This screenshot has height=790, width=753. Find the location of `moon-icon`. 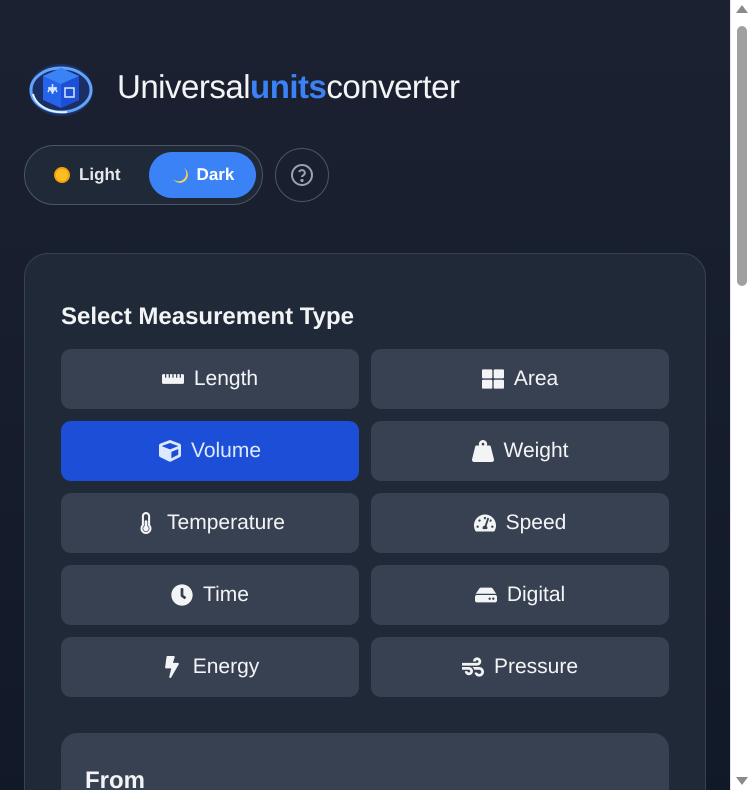

moon-icon is located at coordinates (179, 175).